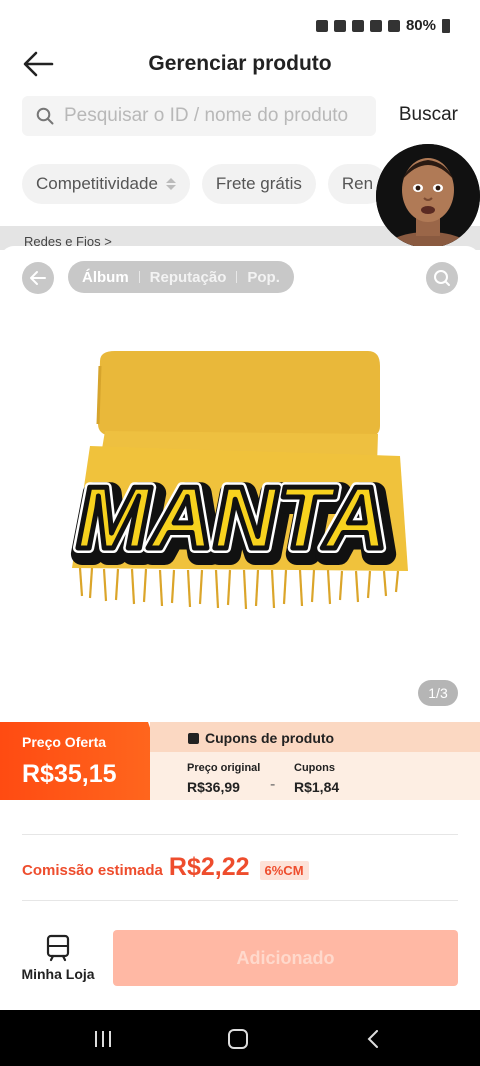 The image size is (480, 1066). Describe the element at coordinates (69, 774) in the screenshot. I see `offer-price-value: R$35,15` at that location.